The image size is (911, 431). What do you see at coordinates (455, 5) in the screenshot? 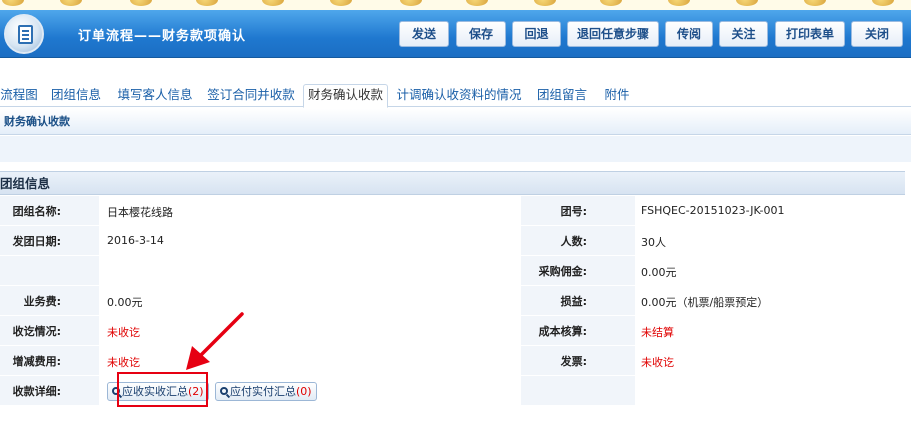
I see `desktop-background-strip` at bounding box center [455, 5].